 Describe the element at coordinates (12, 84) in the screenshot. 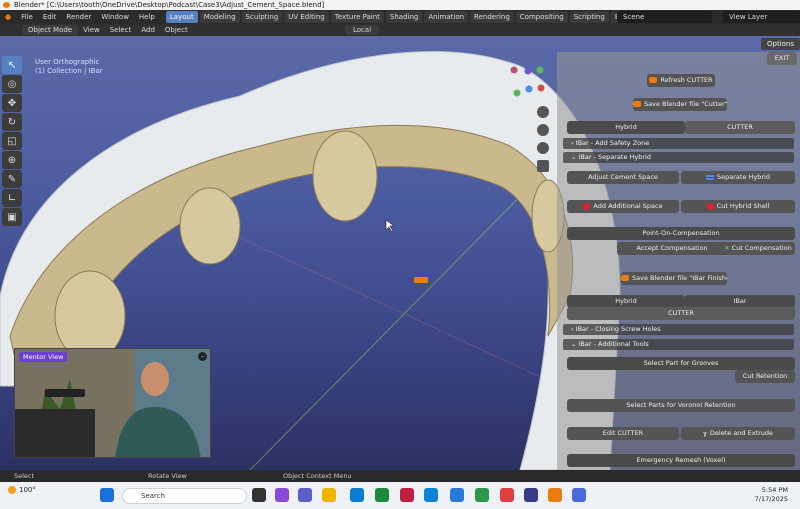

I see `3d-cursor-icon: ◎` at that location.